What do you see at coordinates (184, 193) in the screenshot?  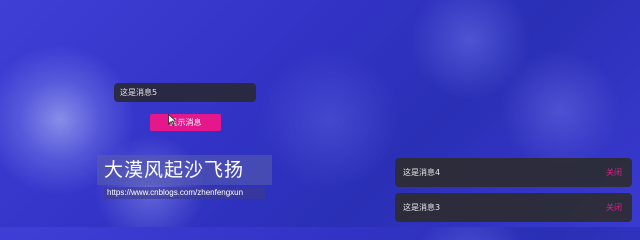 I see `watermark-url: https://www.cnblogs.com/zhenfengxun` at bounding box center [184, 193].